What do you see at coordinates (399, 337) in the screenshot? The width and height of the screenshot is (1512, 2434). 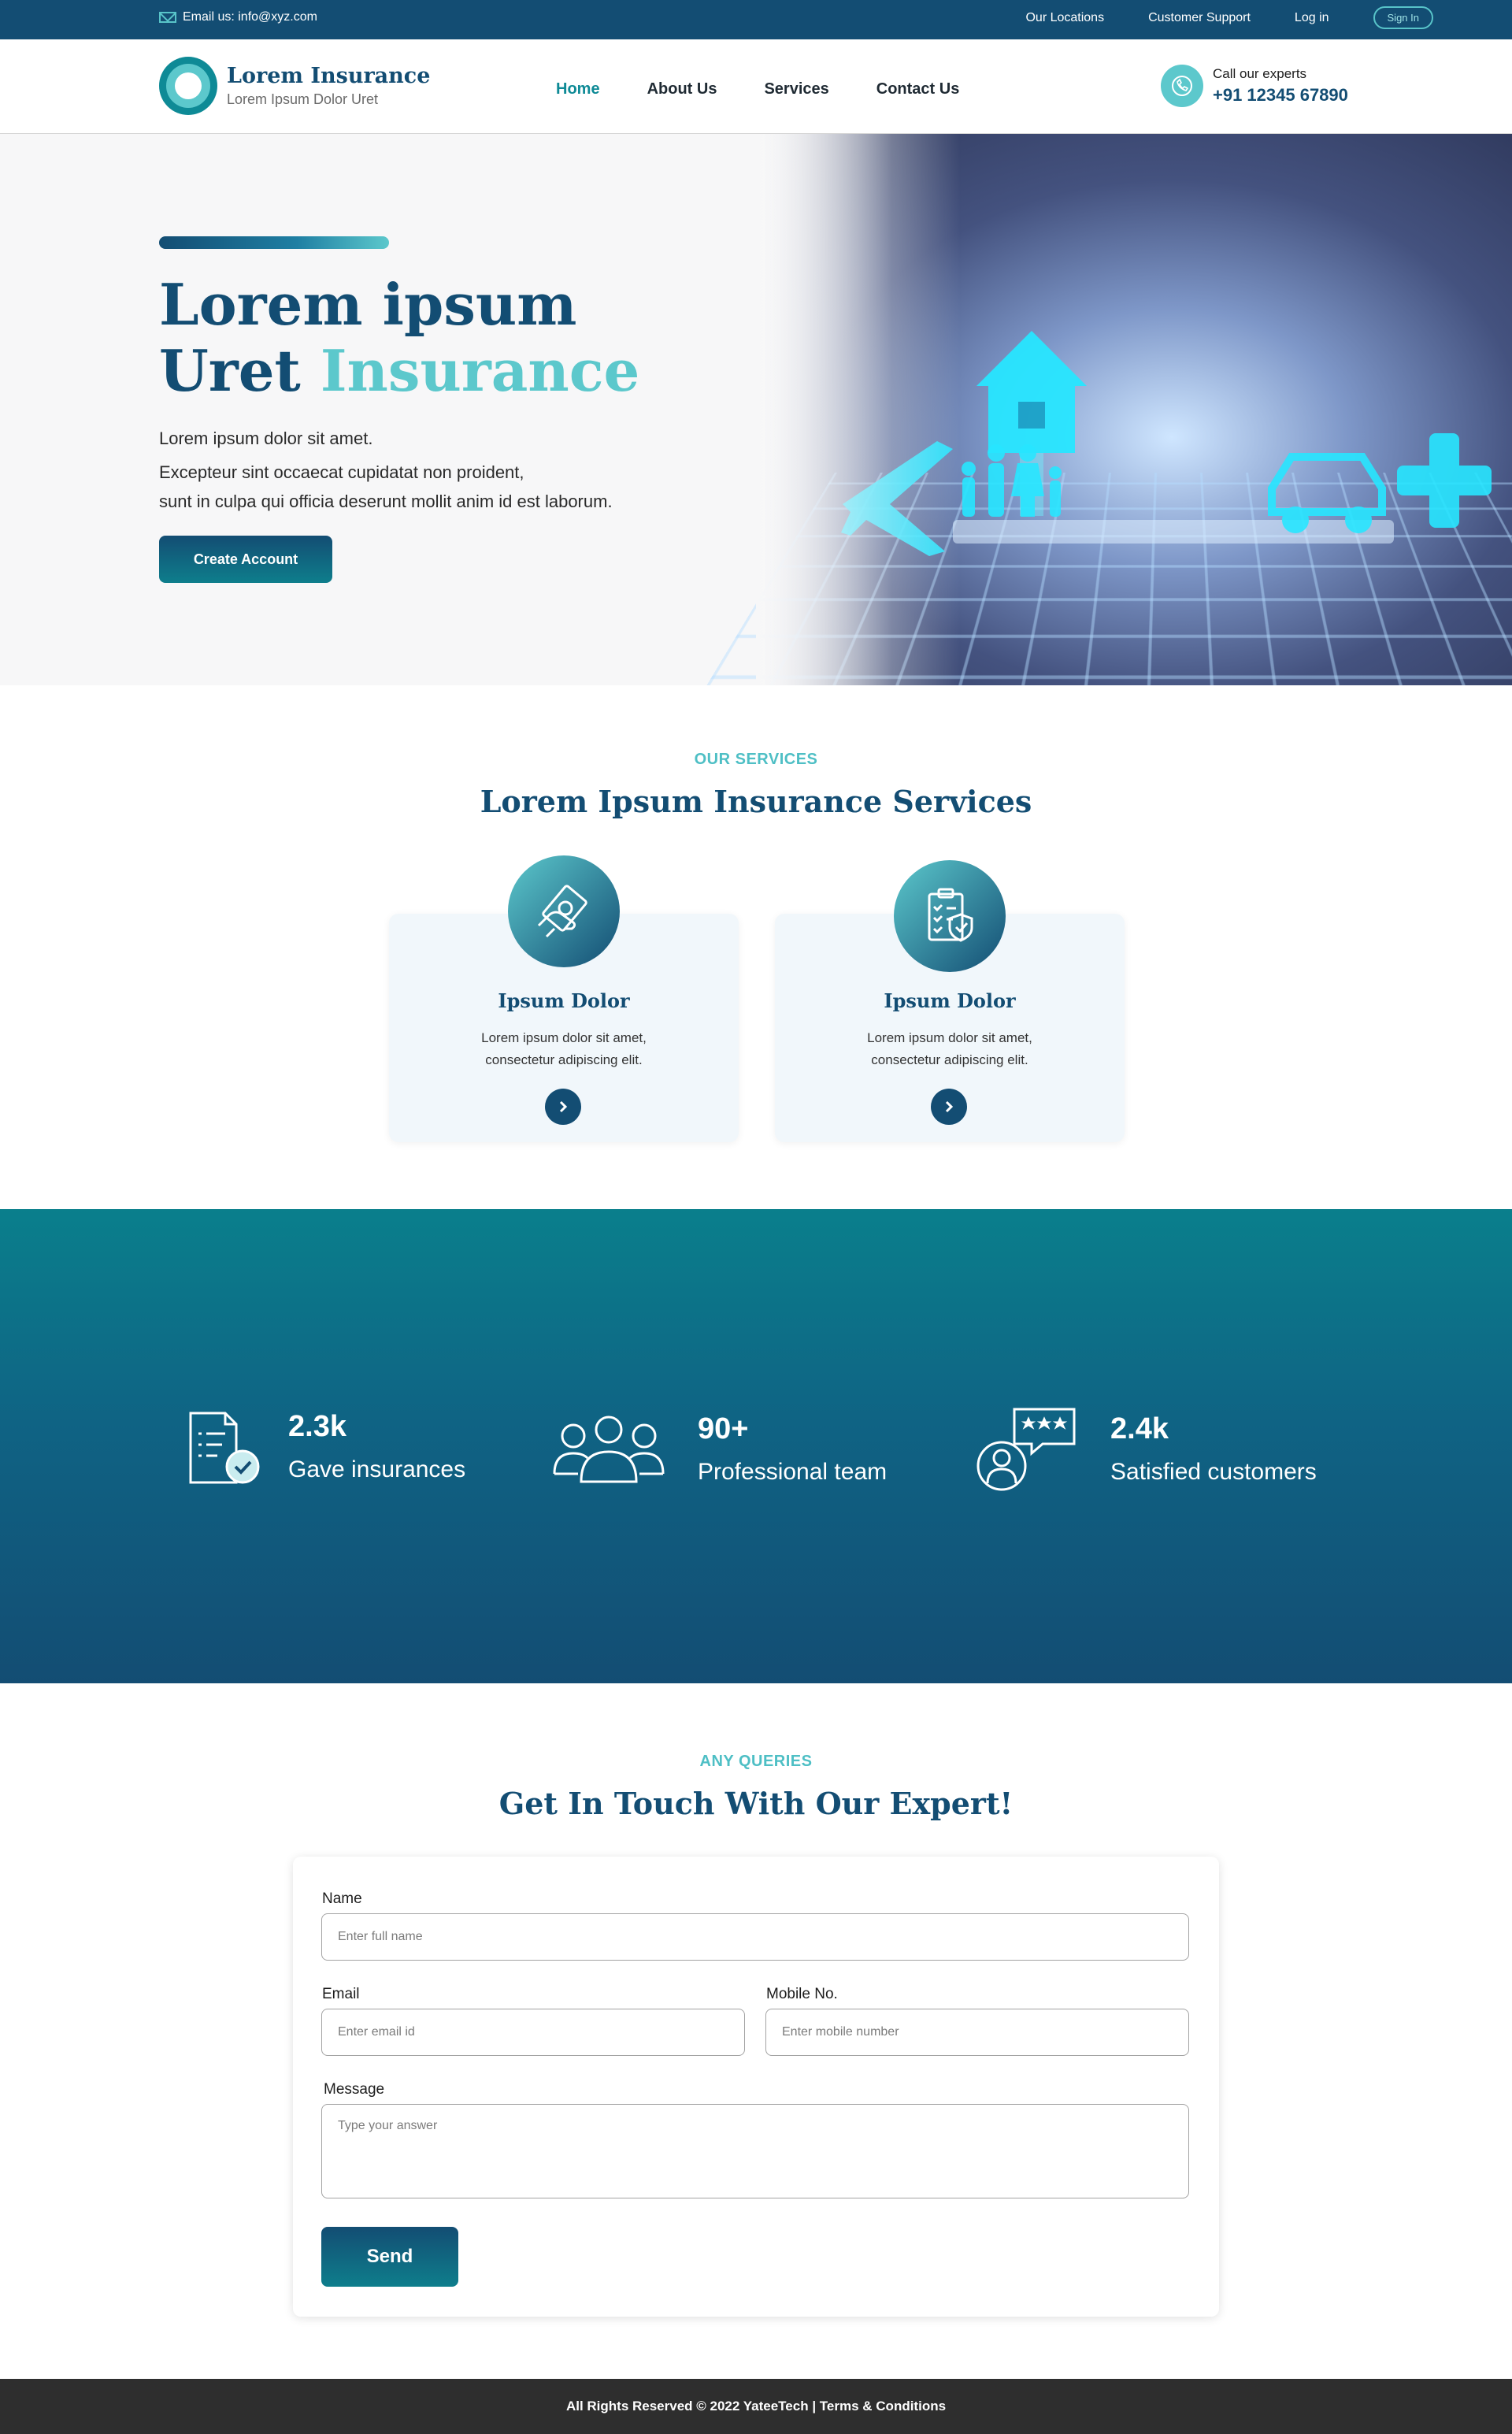 I see `hero-title: Lorem ipsum Uret Insurance` at bounding box center [399, 337].